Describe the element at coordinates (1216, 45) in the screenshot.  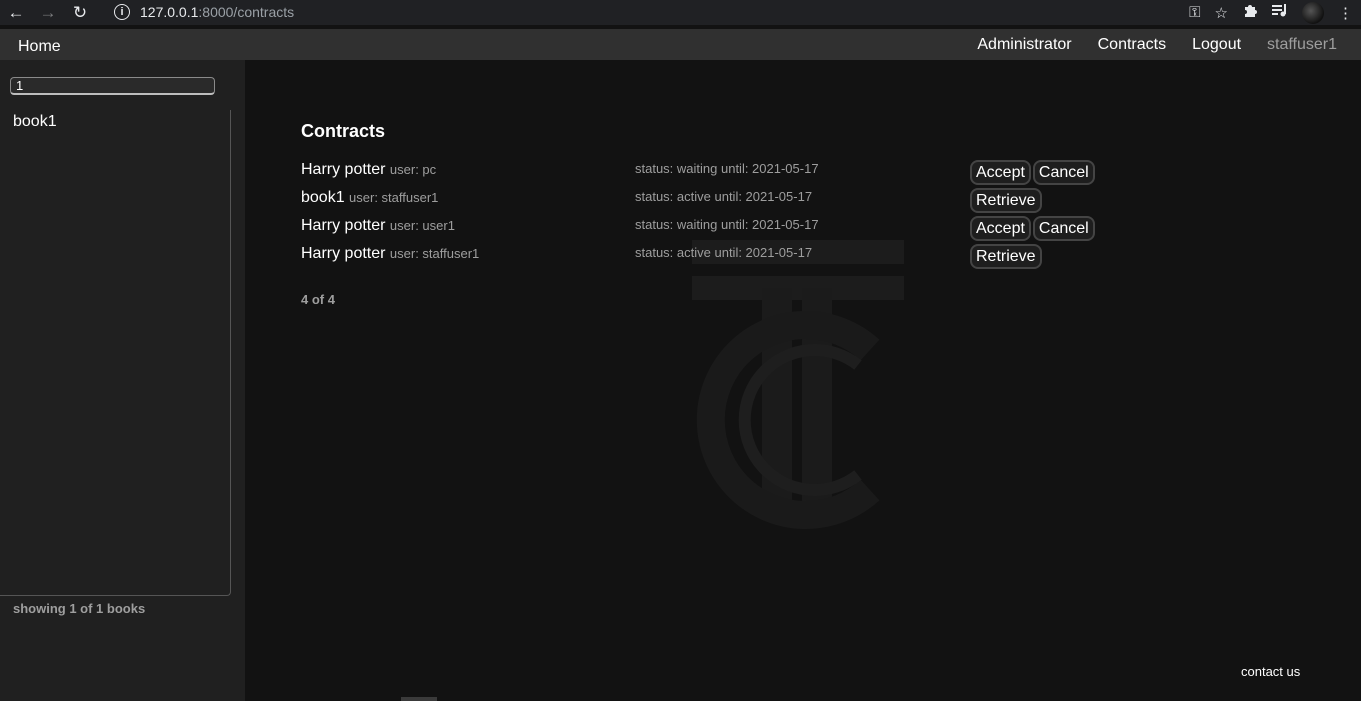
I see `nav-link-logout: Logout` at that location.